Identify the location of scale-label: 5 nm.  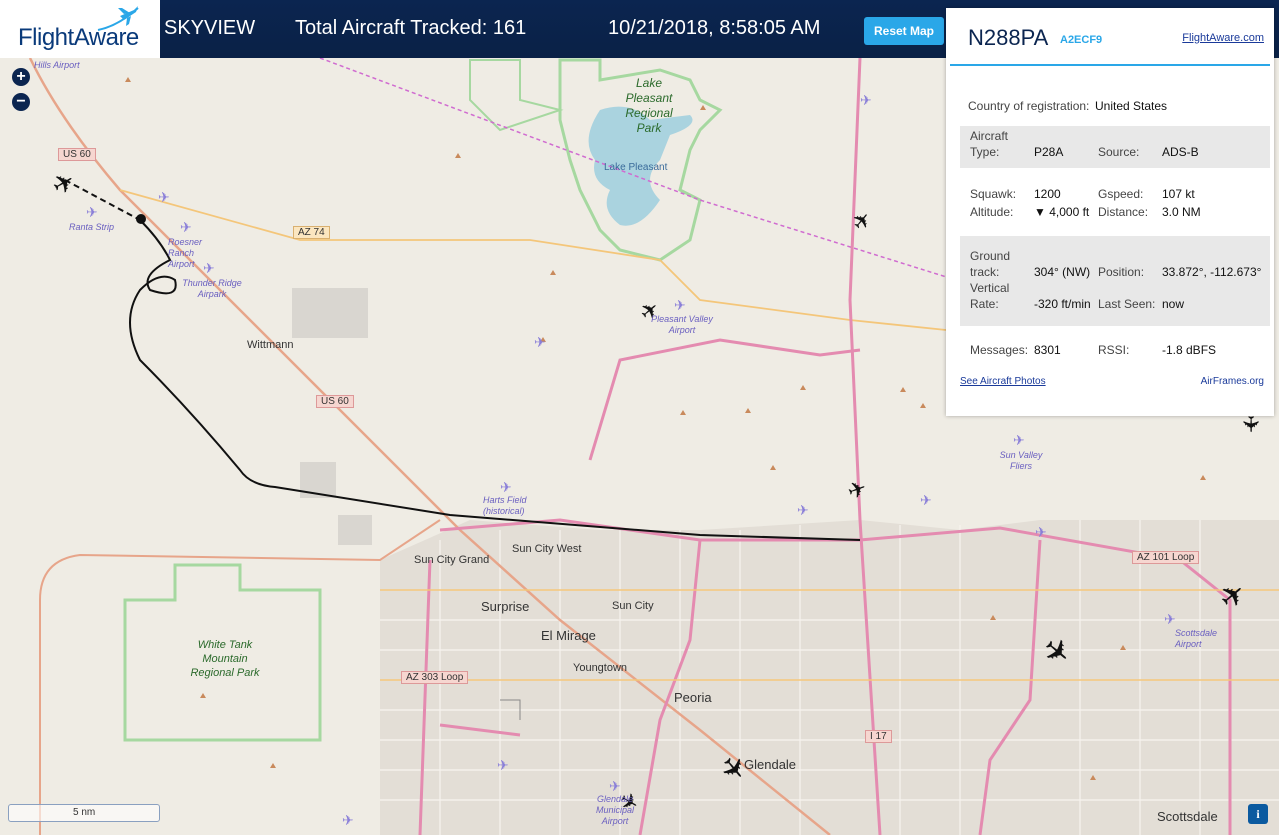
(84, 812).